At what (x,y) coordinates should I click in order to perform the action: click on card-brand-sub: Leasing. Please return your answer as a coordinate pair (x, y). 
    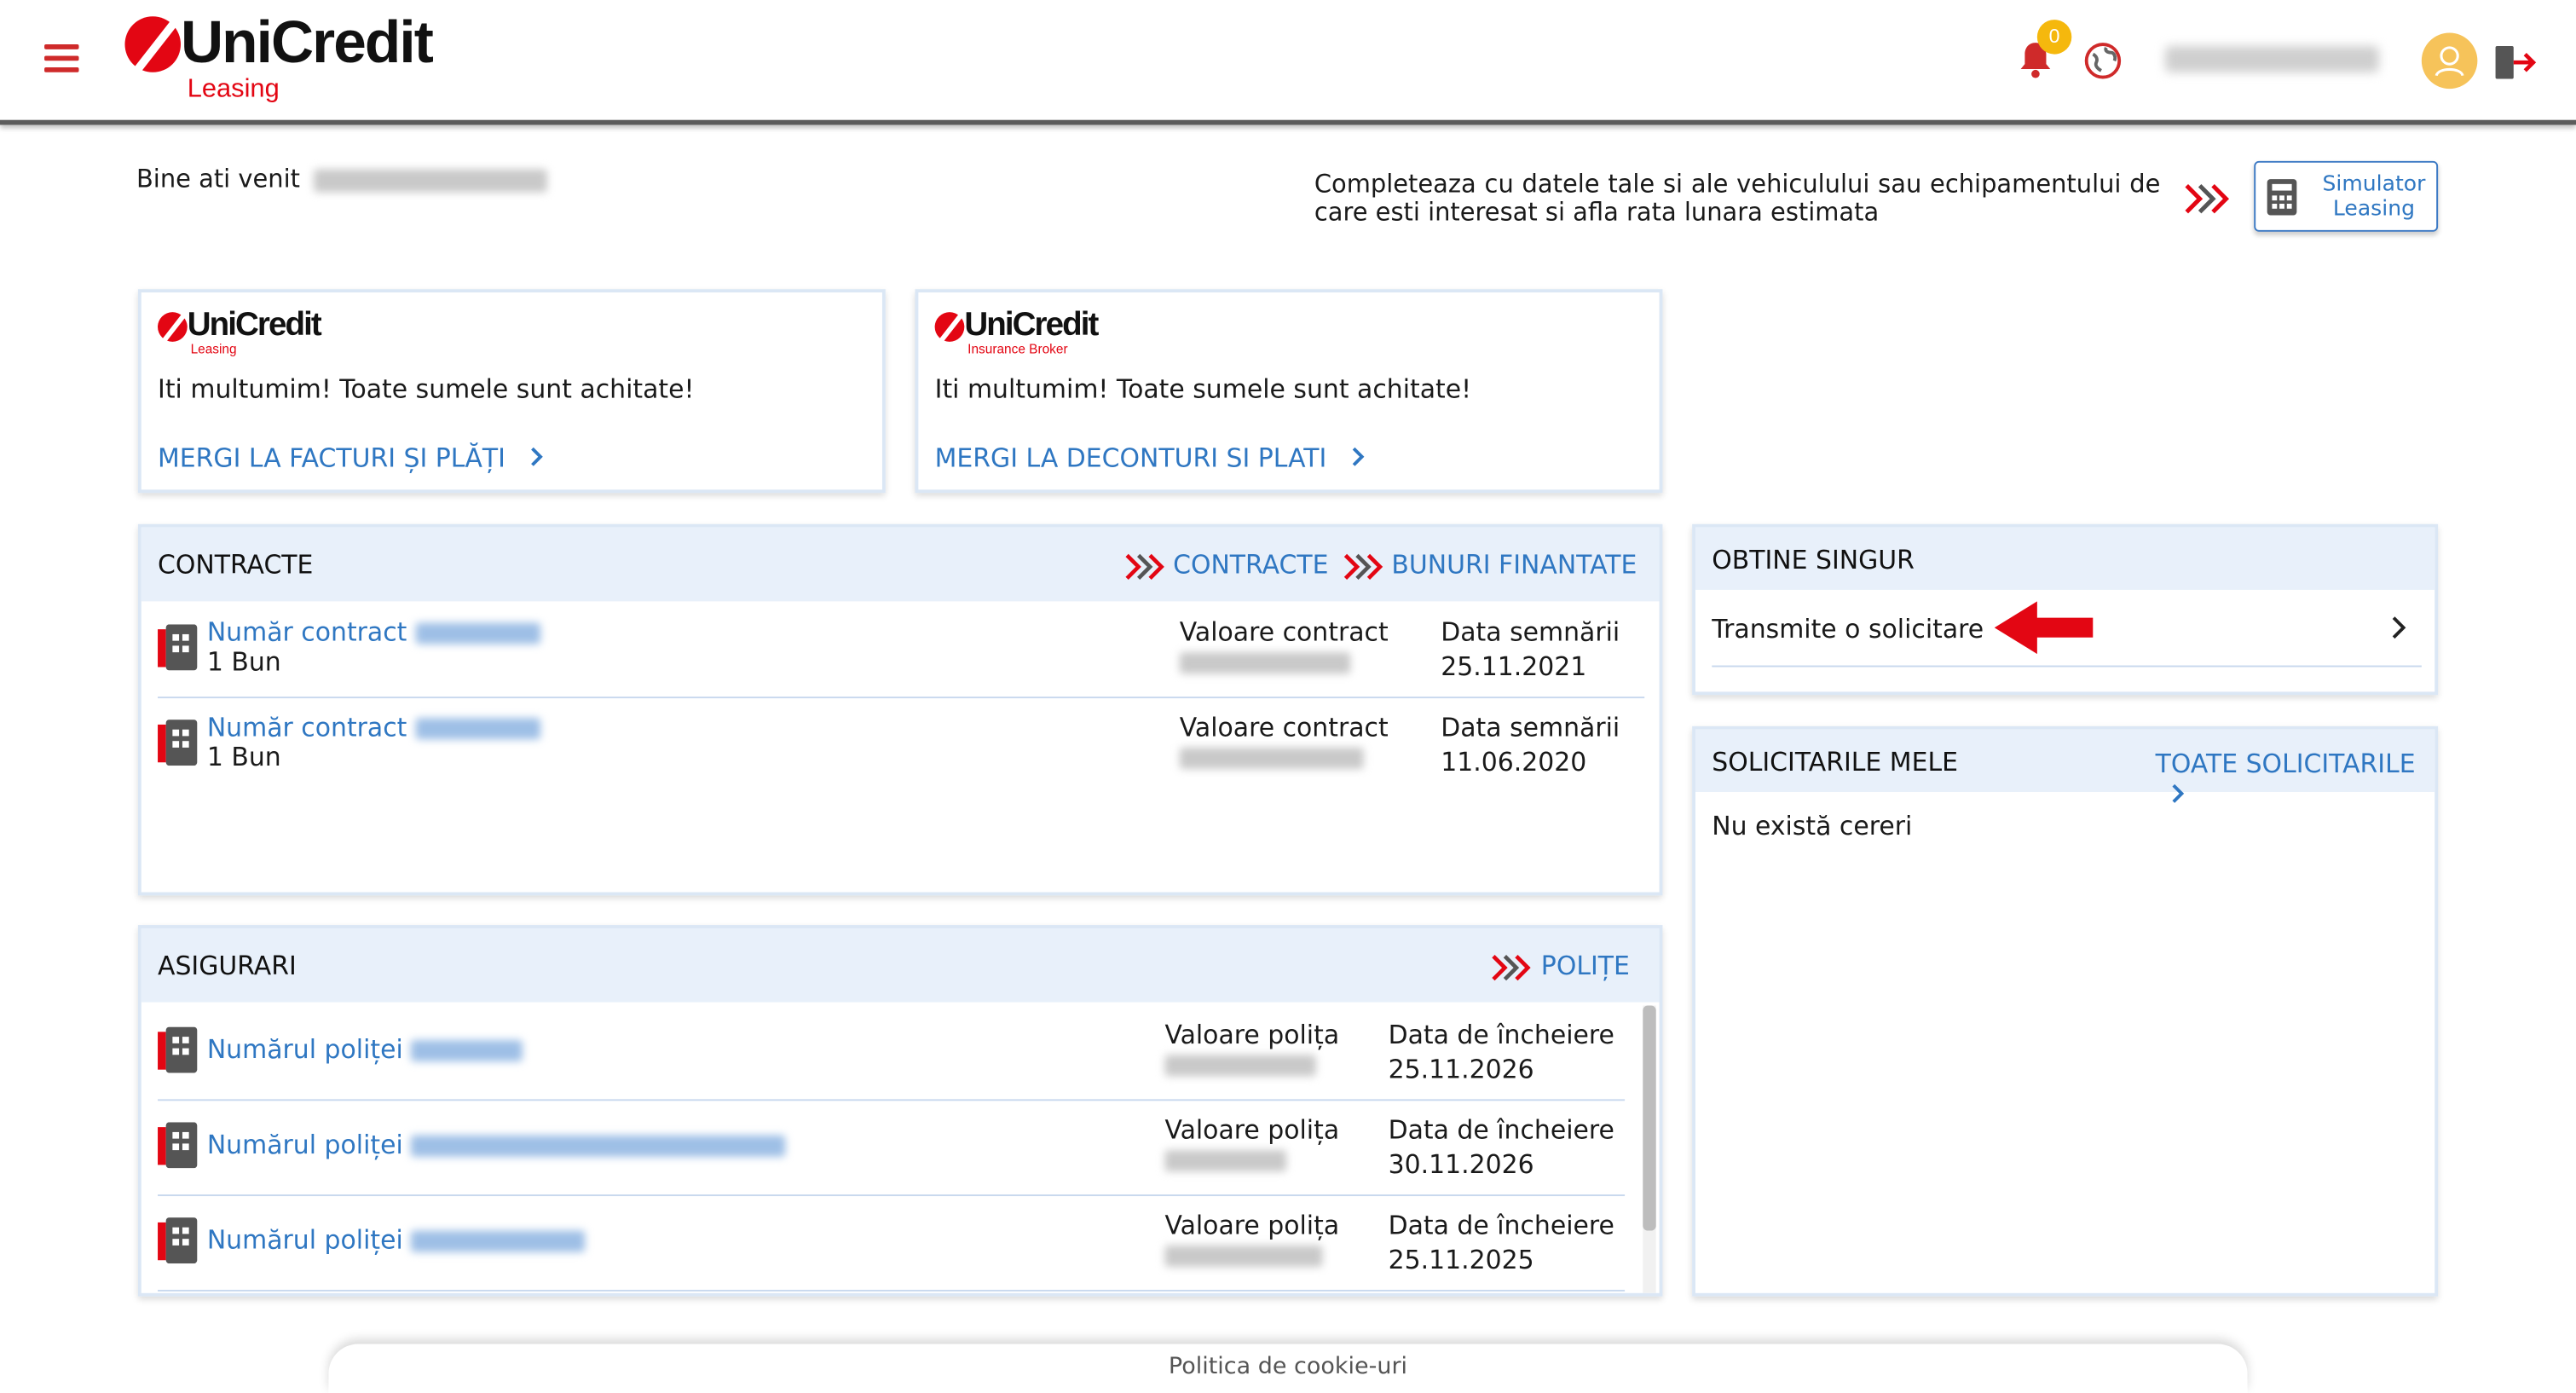
    Looking at the image, I should click on (213, 349).